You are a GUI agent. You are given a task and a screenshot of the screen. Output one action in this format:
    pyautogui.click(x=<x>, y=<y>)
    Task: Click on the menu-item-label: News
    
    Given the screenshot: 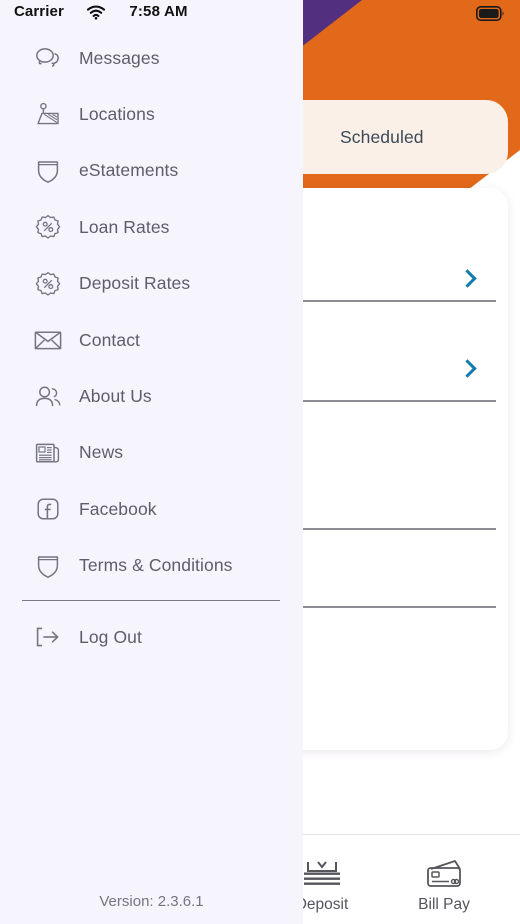 What is the action you would take?
    pyautogui.click(x=101, y=452)
    